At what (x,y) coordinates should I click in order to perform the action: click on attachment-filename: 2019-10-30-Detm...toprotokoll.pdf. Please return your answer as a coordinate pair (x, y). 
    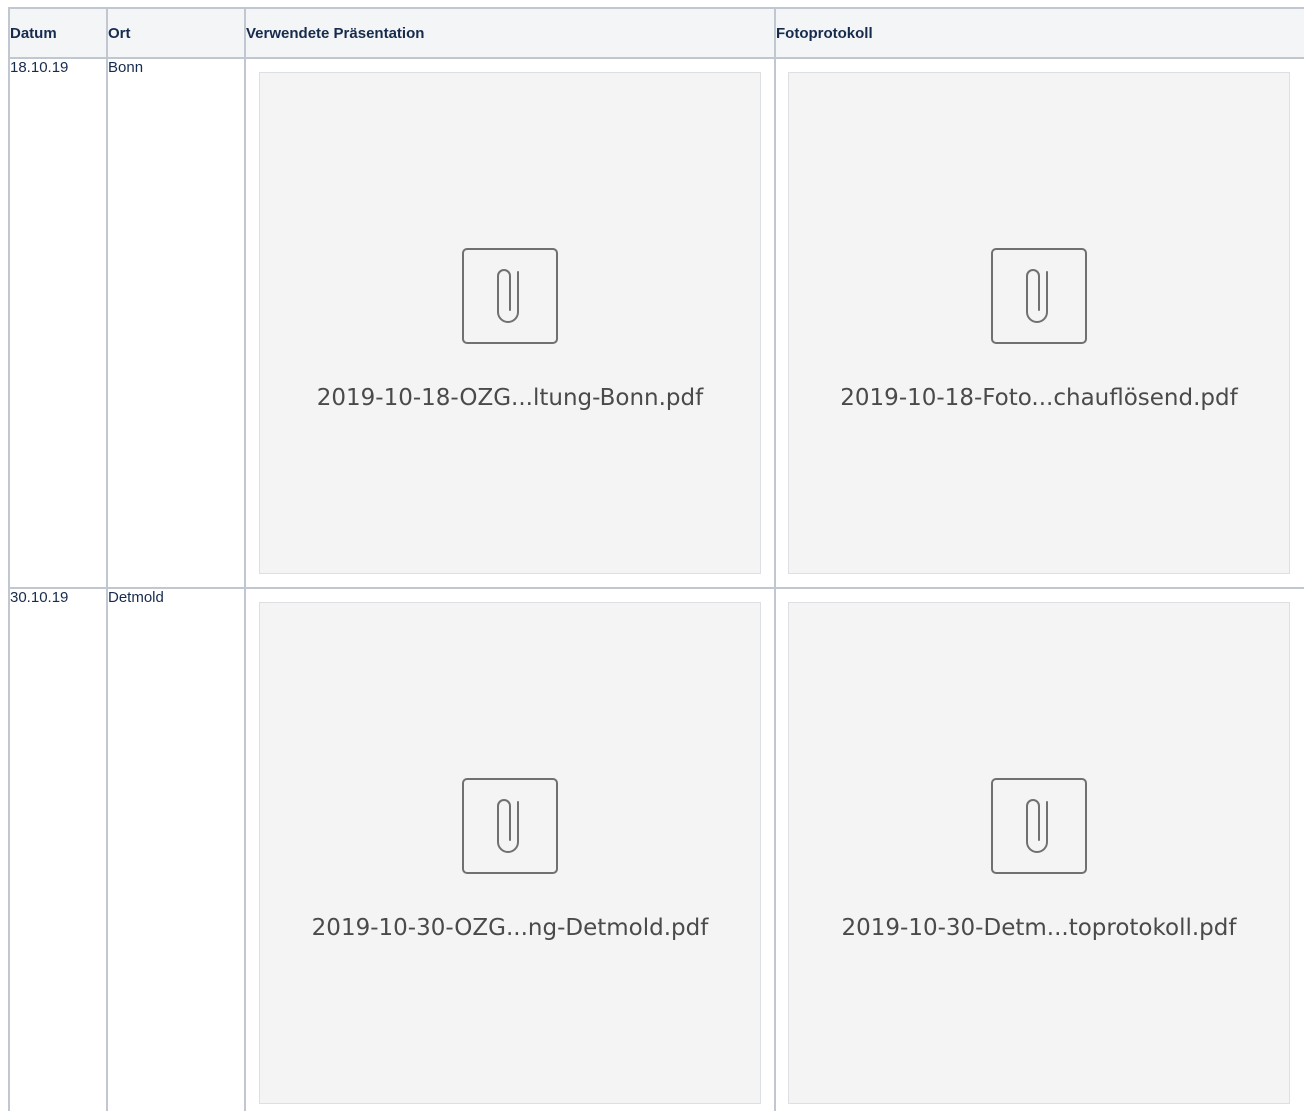
    Looking at the image, I should click on (1039, 928).